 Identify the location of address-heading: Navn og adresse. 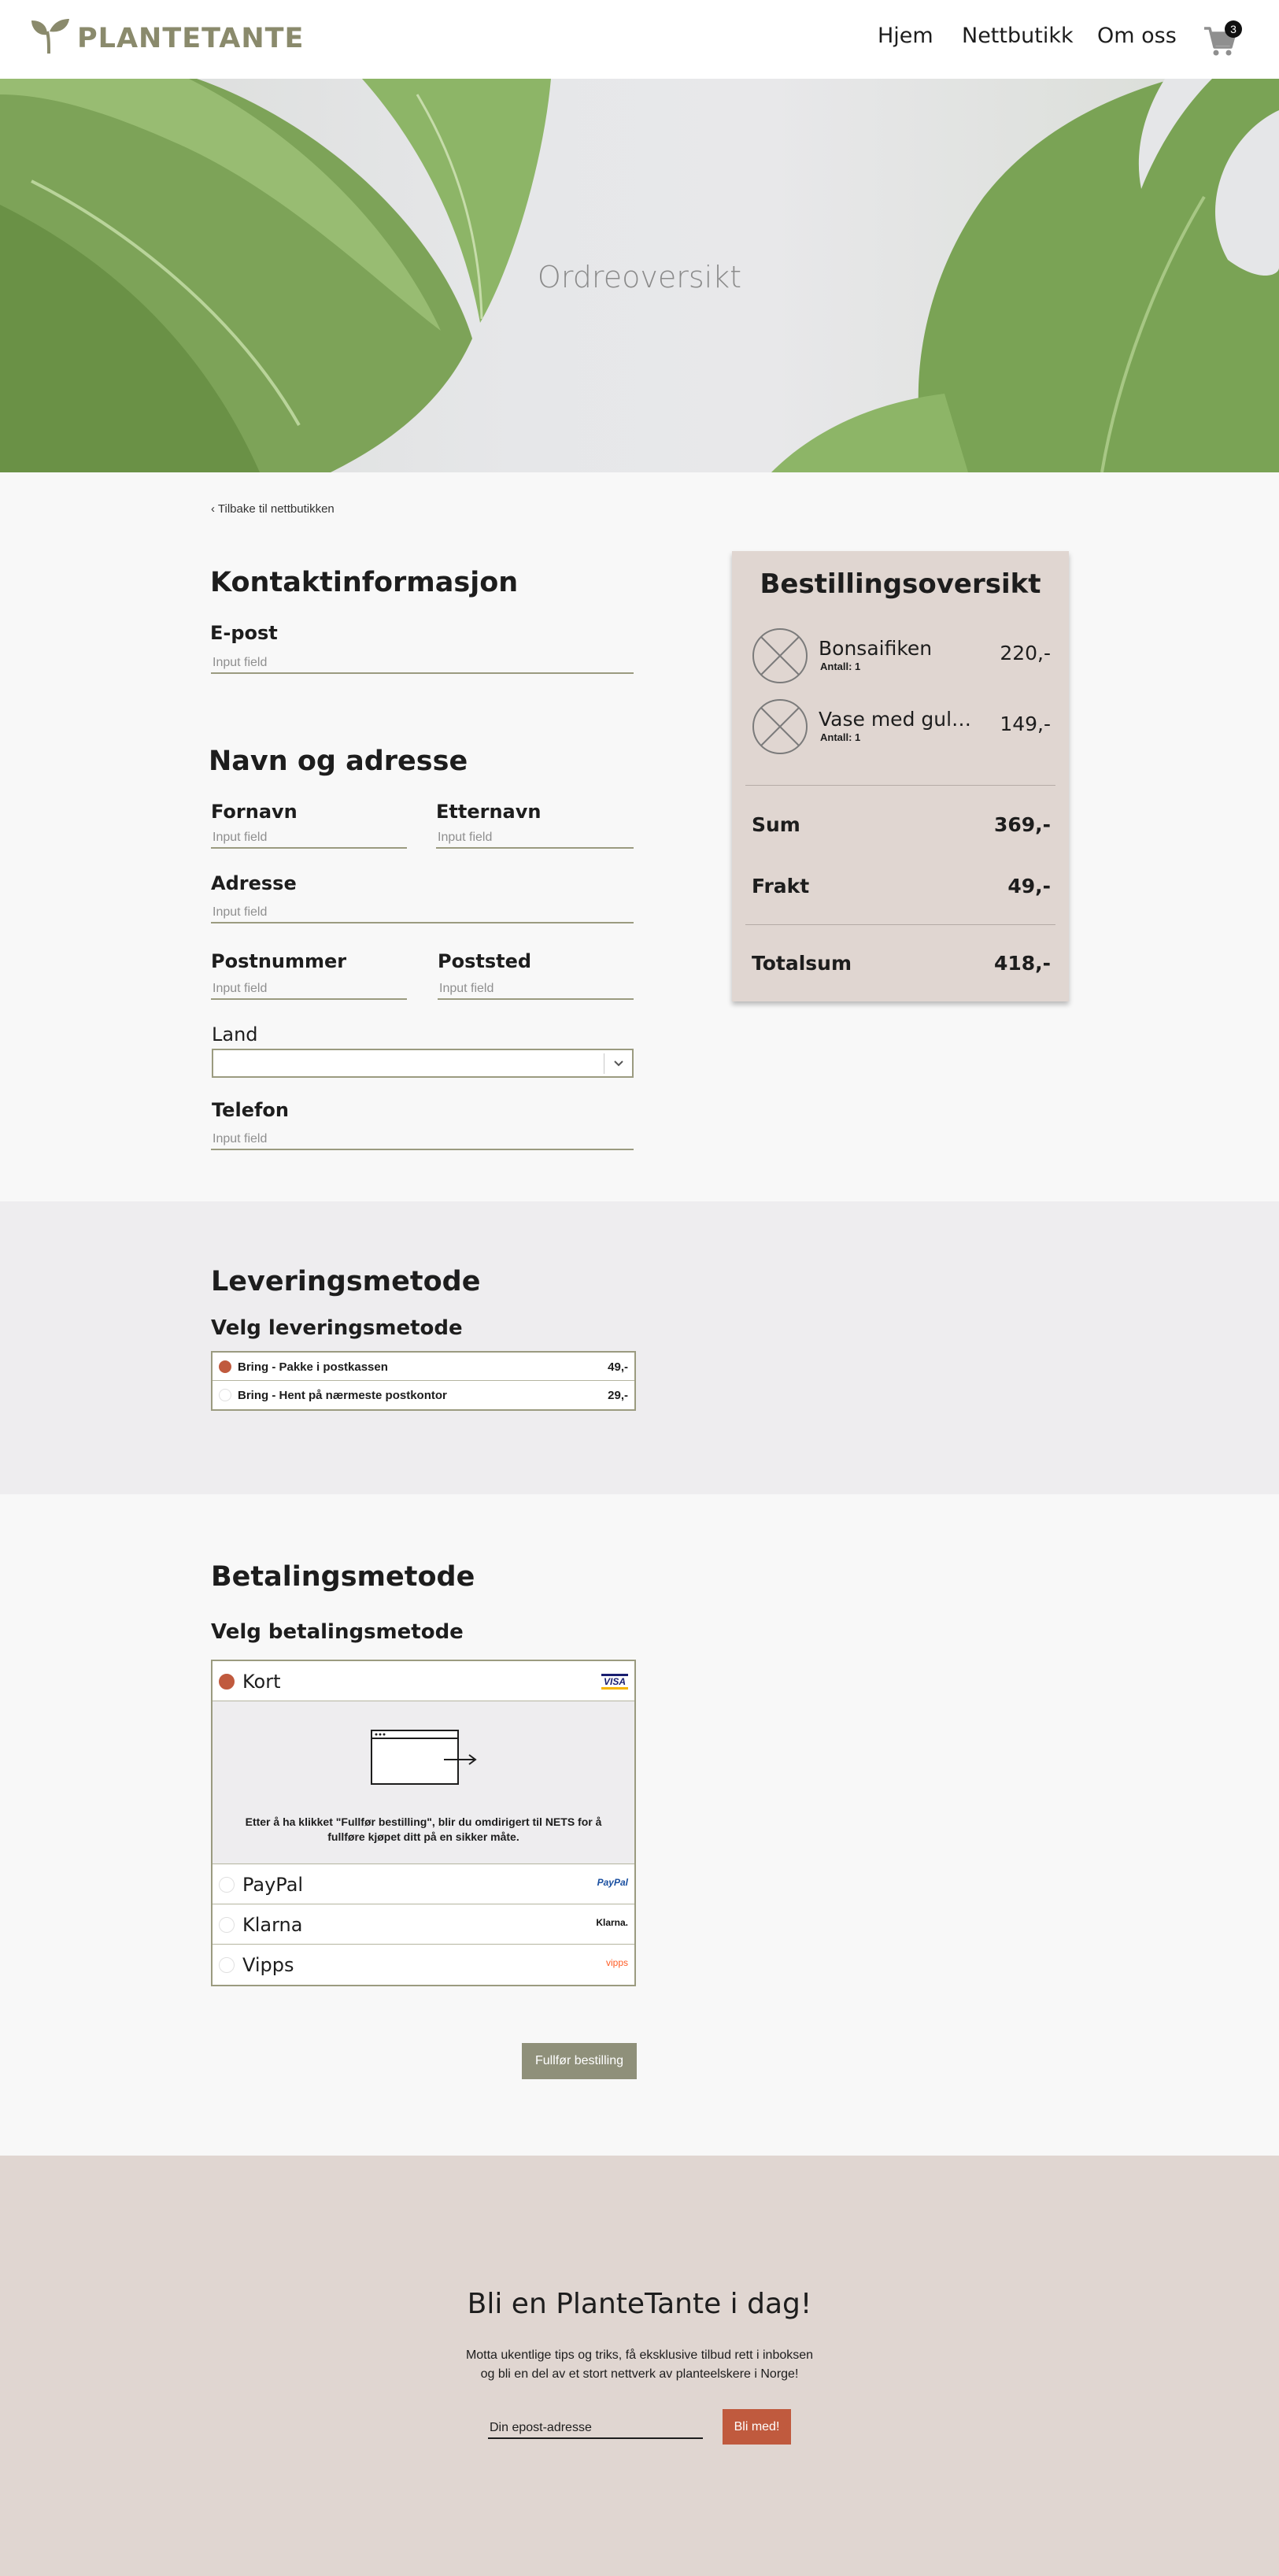
(338, 761).